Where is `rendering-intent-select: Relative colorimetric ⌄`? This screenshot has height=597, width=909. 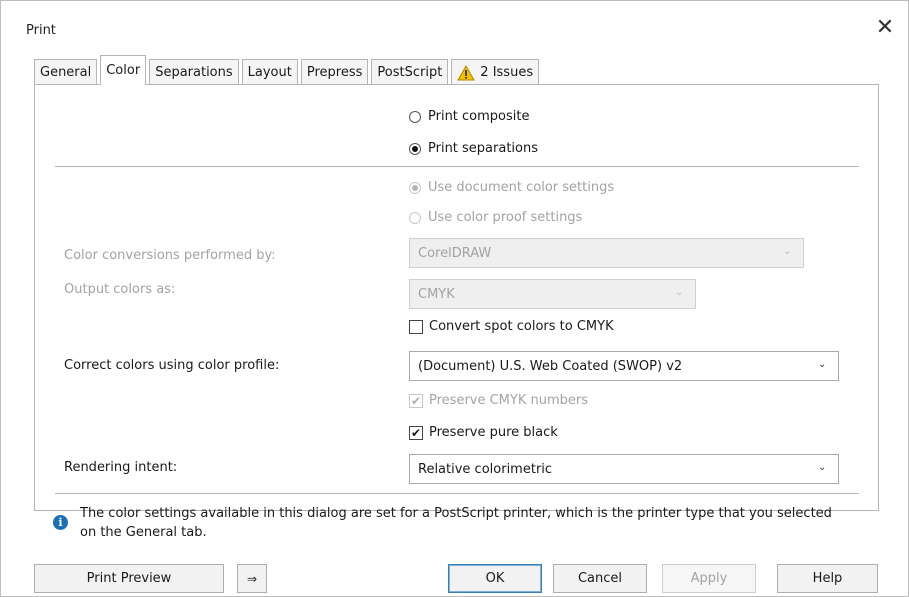 rendering-intent-select: Relative colorimetric ⌄ is located at coordinates (624, 469).